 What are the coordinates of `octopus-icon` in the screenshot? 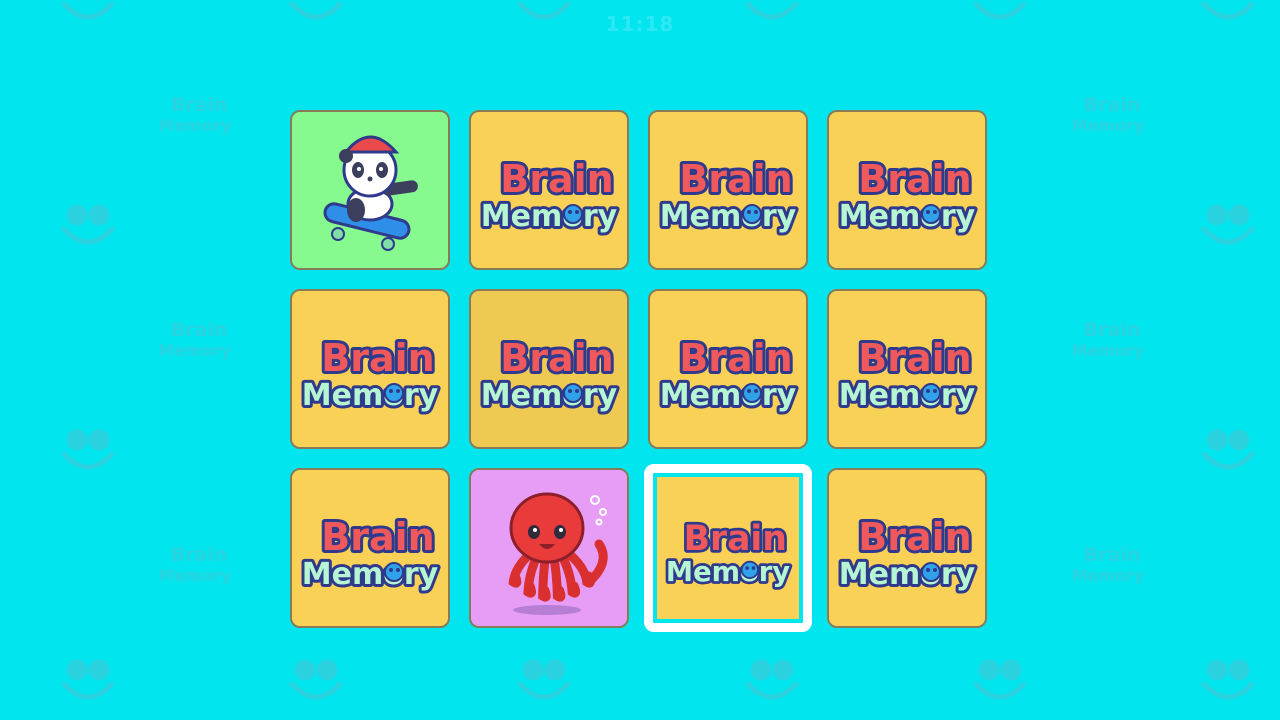 It's located at (549, 548).